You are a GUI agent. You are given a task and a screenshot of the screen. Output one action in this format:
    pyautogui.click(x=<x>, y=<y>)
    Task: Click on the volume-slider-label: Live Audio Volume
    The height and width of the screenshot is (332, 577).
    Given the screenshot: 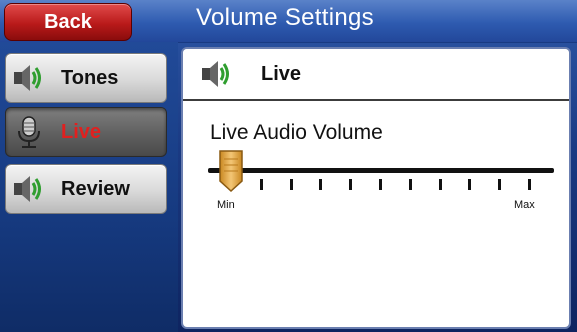 What is the action you would take?
    pyautogui.click(x=296, y=132)
    